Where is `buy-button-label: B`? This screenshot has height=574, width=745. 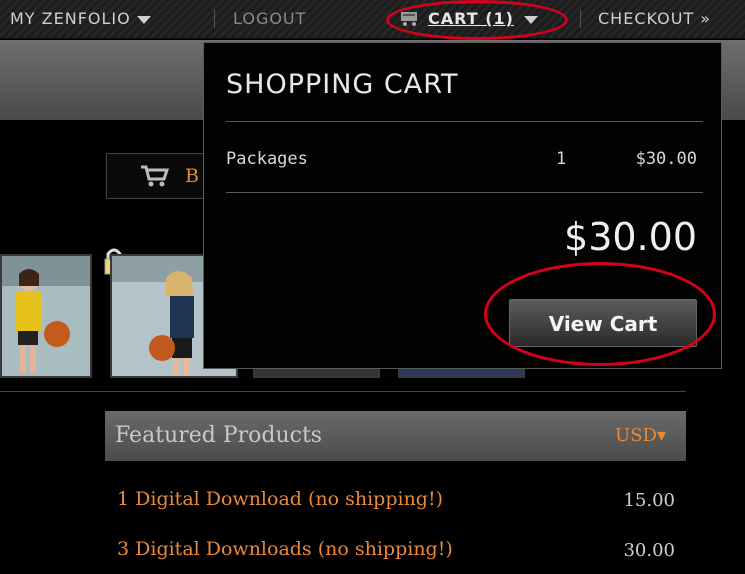 buy-button-label: B is located at coordinates (192, 176).